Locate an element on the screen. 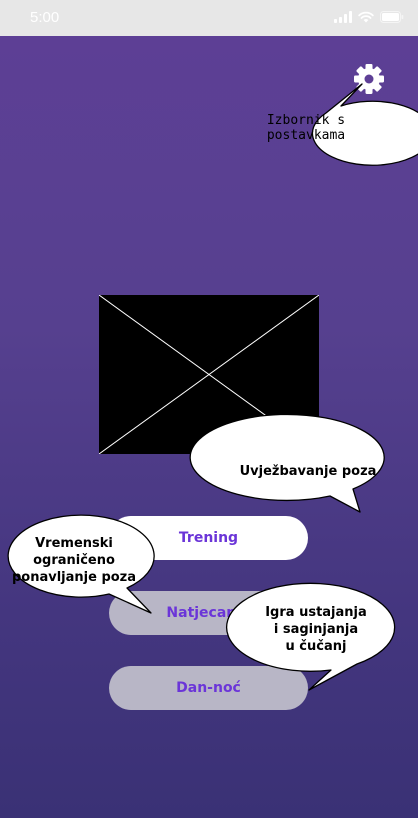 Image resolution: width=418 pixels, height=818 pixels. settings-callout-line: postavkama is located at coordinates (306, 135).